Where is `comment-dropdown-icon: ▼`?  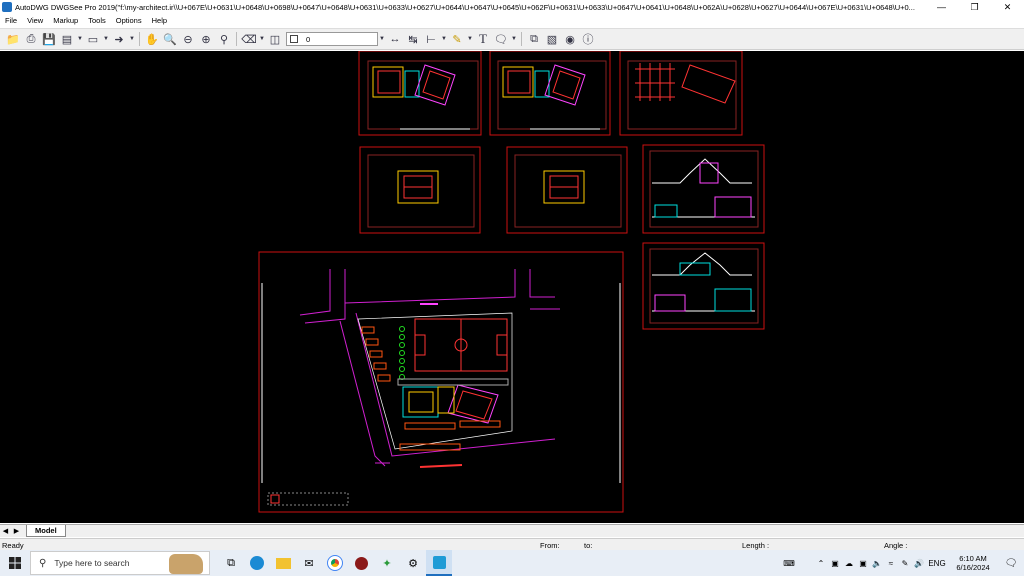 comment-dropdown-icon: ▼ is located at coordinates (514, 39).